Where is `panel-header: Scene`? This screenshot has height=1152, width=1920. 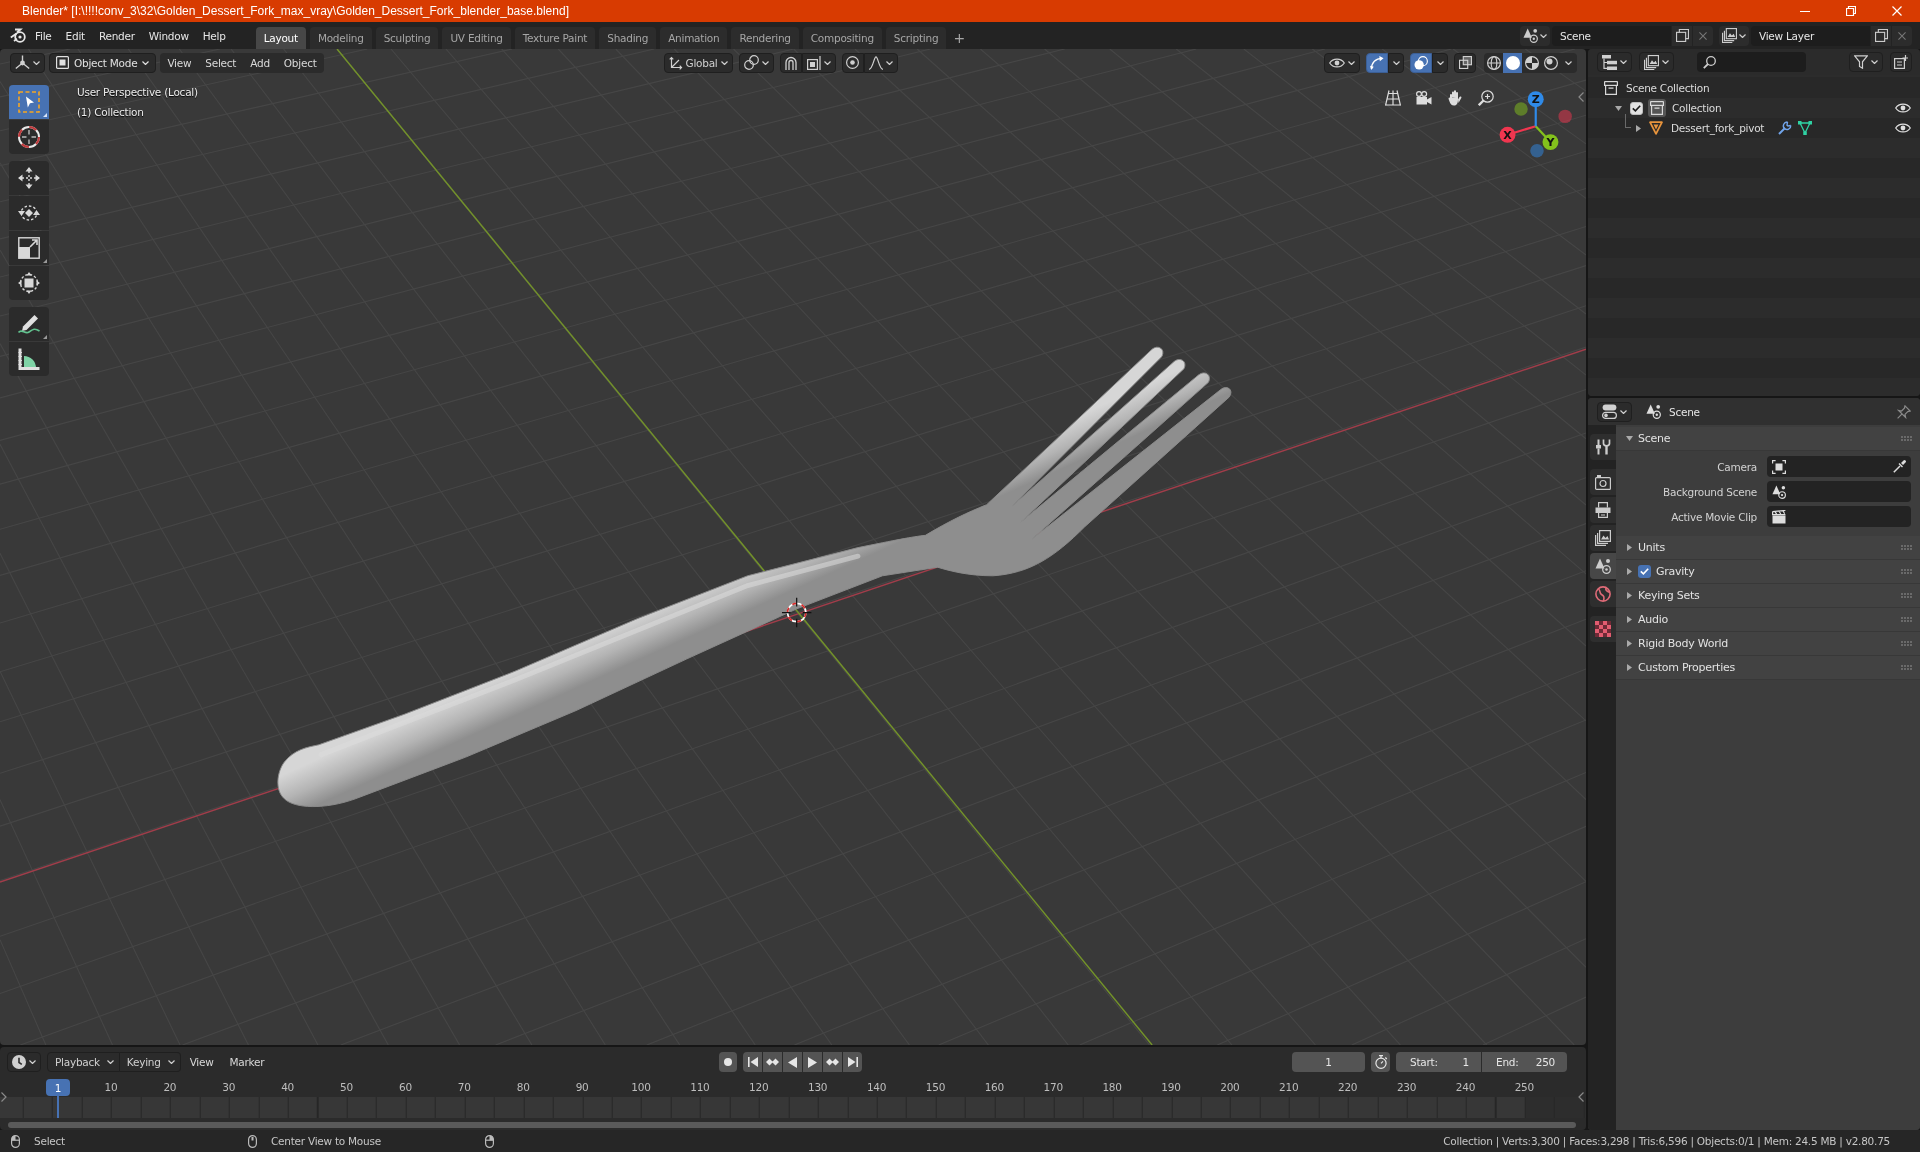 panel-header: Scene is located at coordinates (1768, 439).